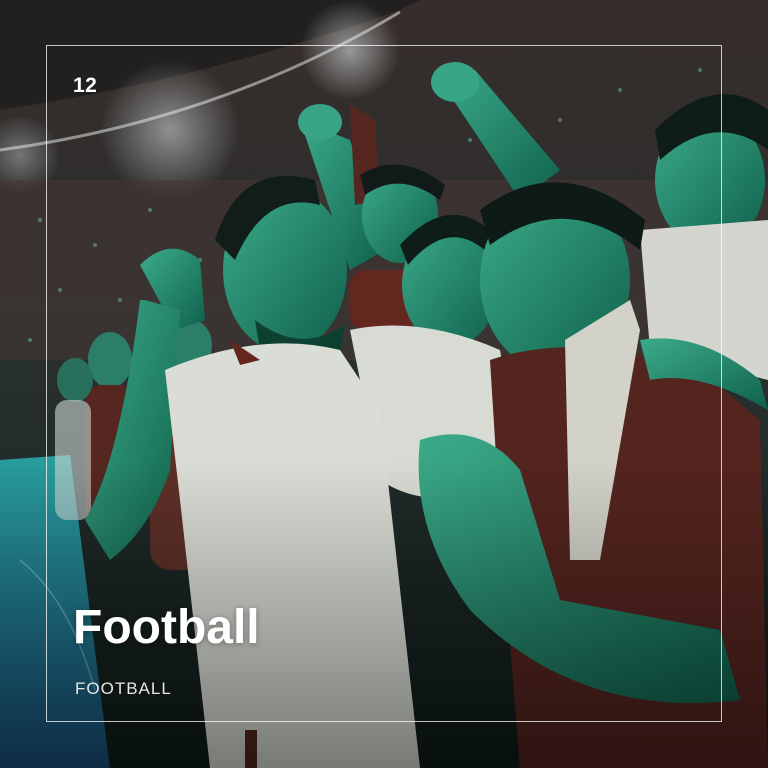 The image size is (768, 768). What do you see at coordinates (123, 688) in the screenshot?
I see `card-subtitle: FOOTBALL` at bounding box center [123, 688].